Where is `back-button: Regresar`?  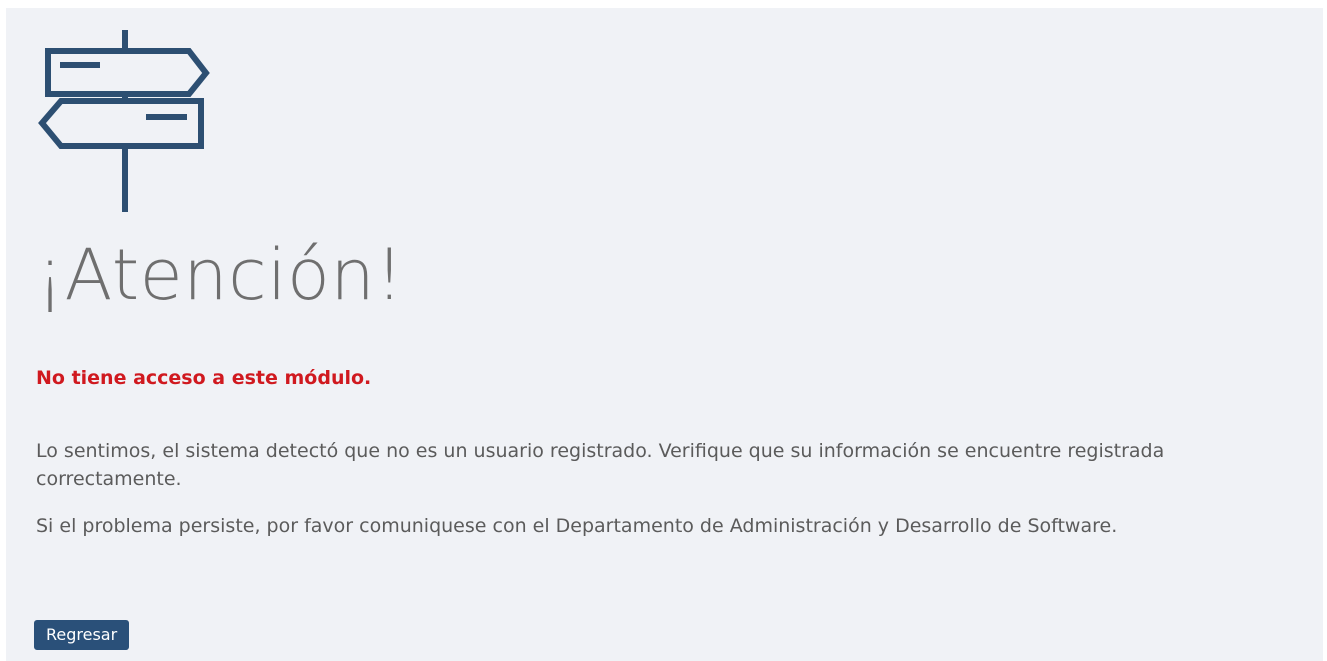 back-button: Regresar is located at coordinates (82, 635).